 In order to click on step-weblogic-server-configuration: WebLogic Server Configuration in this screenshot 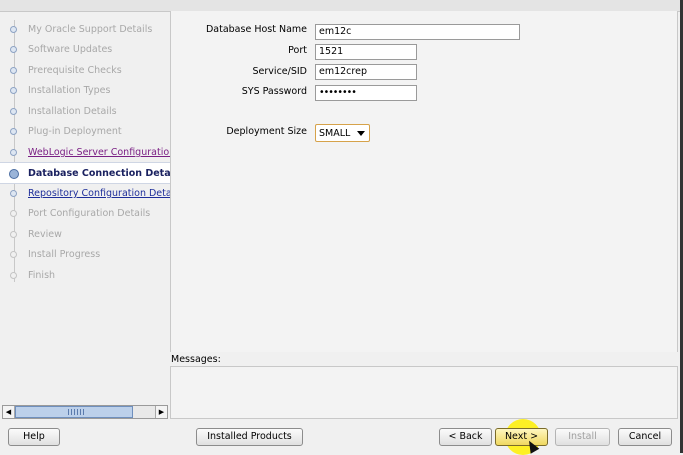, I will do `click(87, 153)`.